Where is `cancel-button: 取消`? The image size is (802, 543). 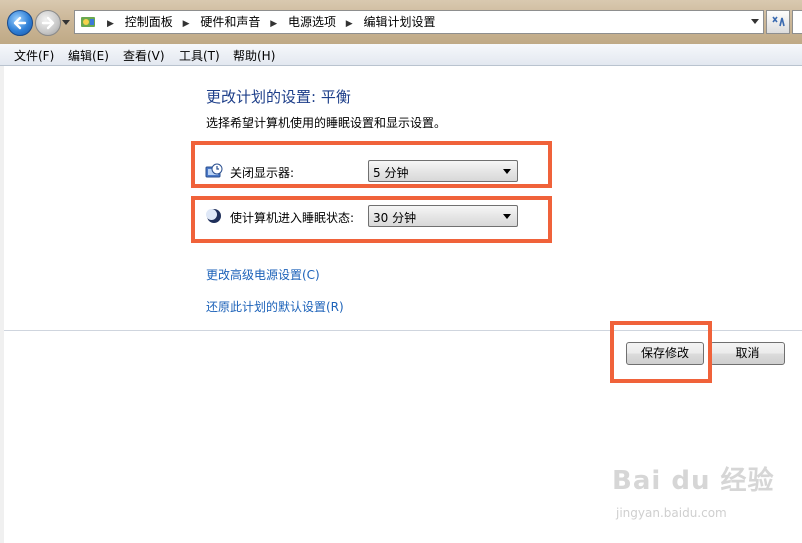
cancel-button: 取消 is located at coordinates (747, 353).